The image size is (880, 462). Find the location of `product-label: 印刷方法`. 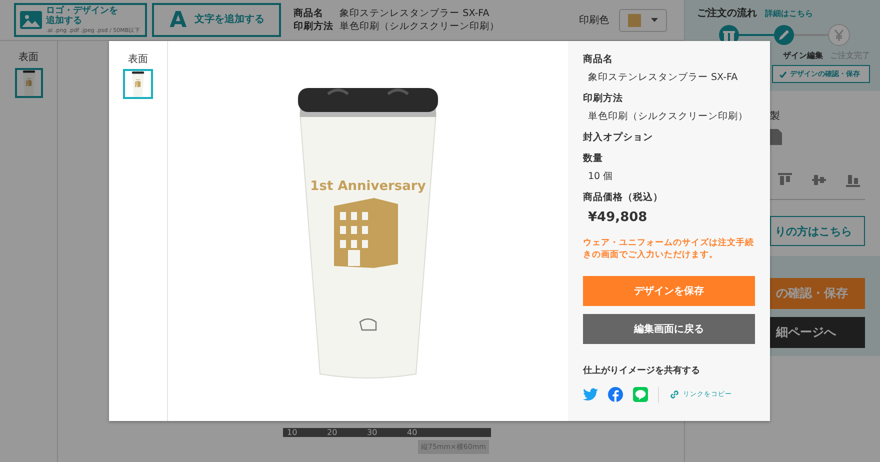

product-label: 印刷方法 is located at coordinates (314, 27).